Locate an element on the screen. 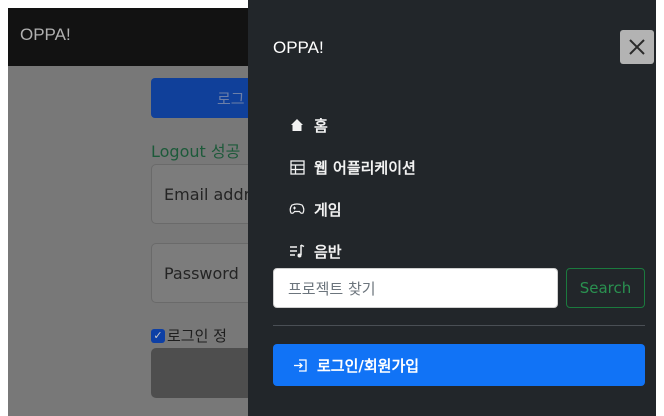 The height and width of the screenshot is (416, 664). table-icon is located at coordinates (297, 167).